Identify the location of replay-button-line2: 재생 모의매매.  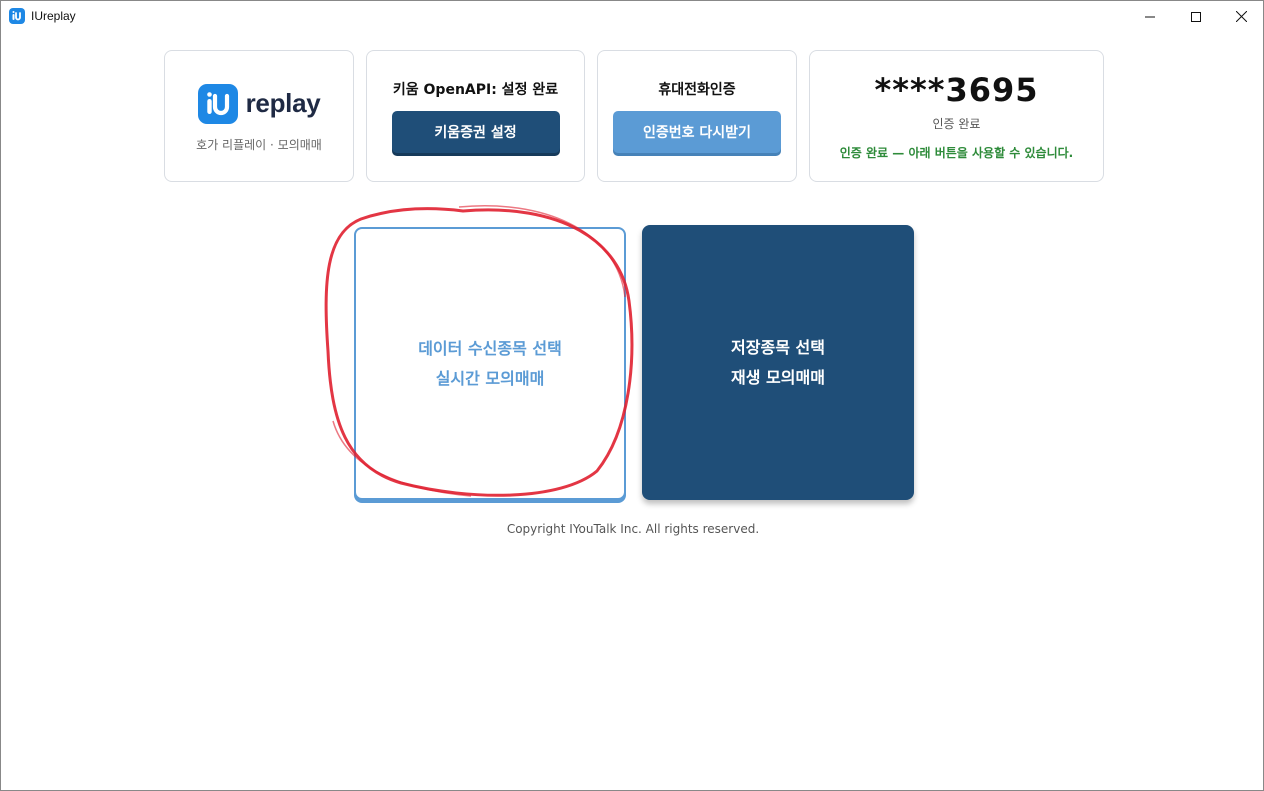
(778, 377).